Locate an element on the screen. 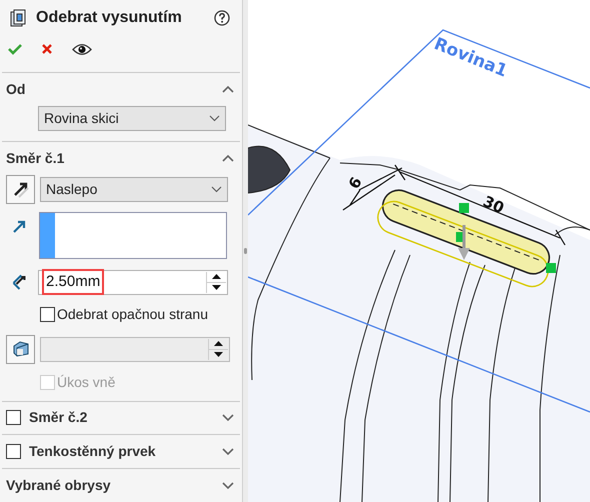 This screenshot has width=590, height=502. selection-color-strip is located at coordinates (47, 235).